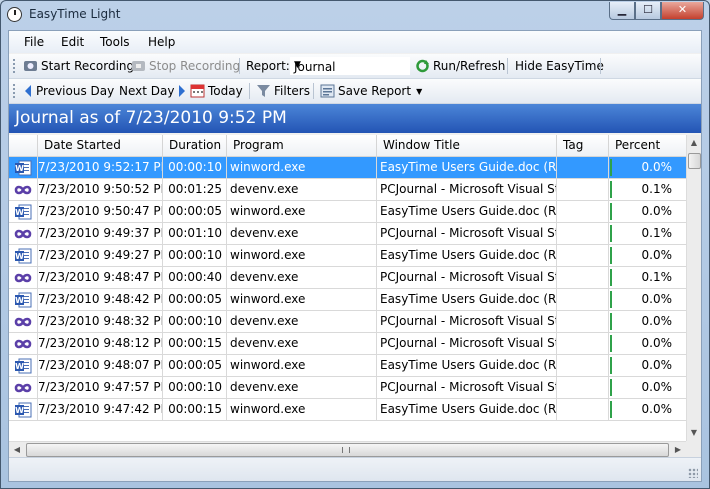 The image size is (710, 489). What do you see at coordinates (195, 410) in the screenshot?
I see `duration-cell: 00:00:15` at bounding box center [195, 410].